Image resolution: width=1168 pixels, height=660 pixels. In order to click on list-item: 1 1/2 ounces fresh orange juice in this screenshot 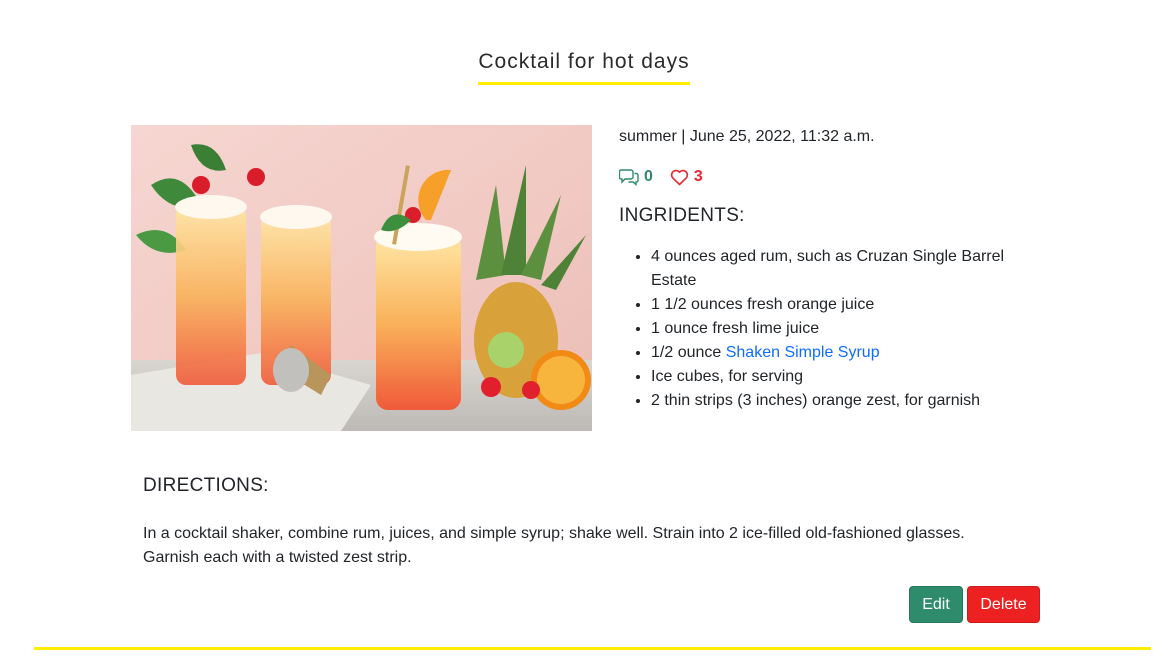, I will do `click(851, 305)`.